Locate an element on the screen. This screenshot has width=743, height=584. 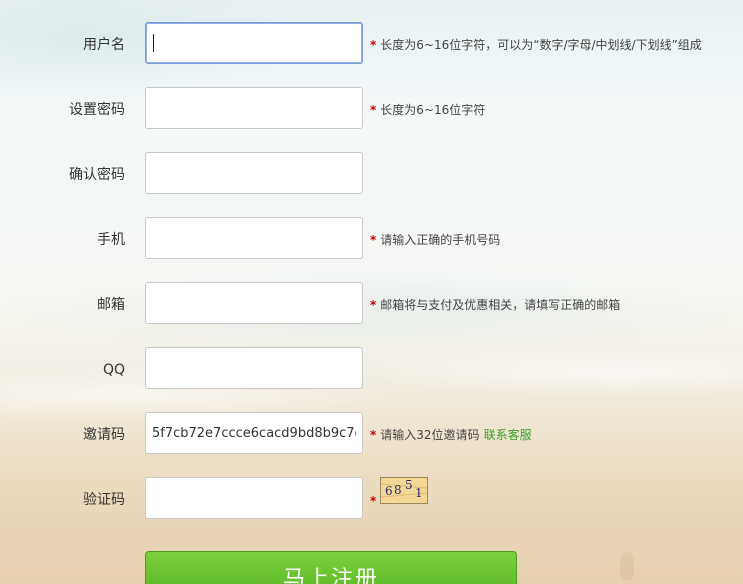
email-input is located at coordinates (254, 303).